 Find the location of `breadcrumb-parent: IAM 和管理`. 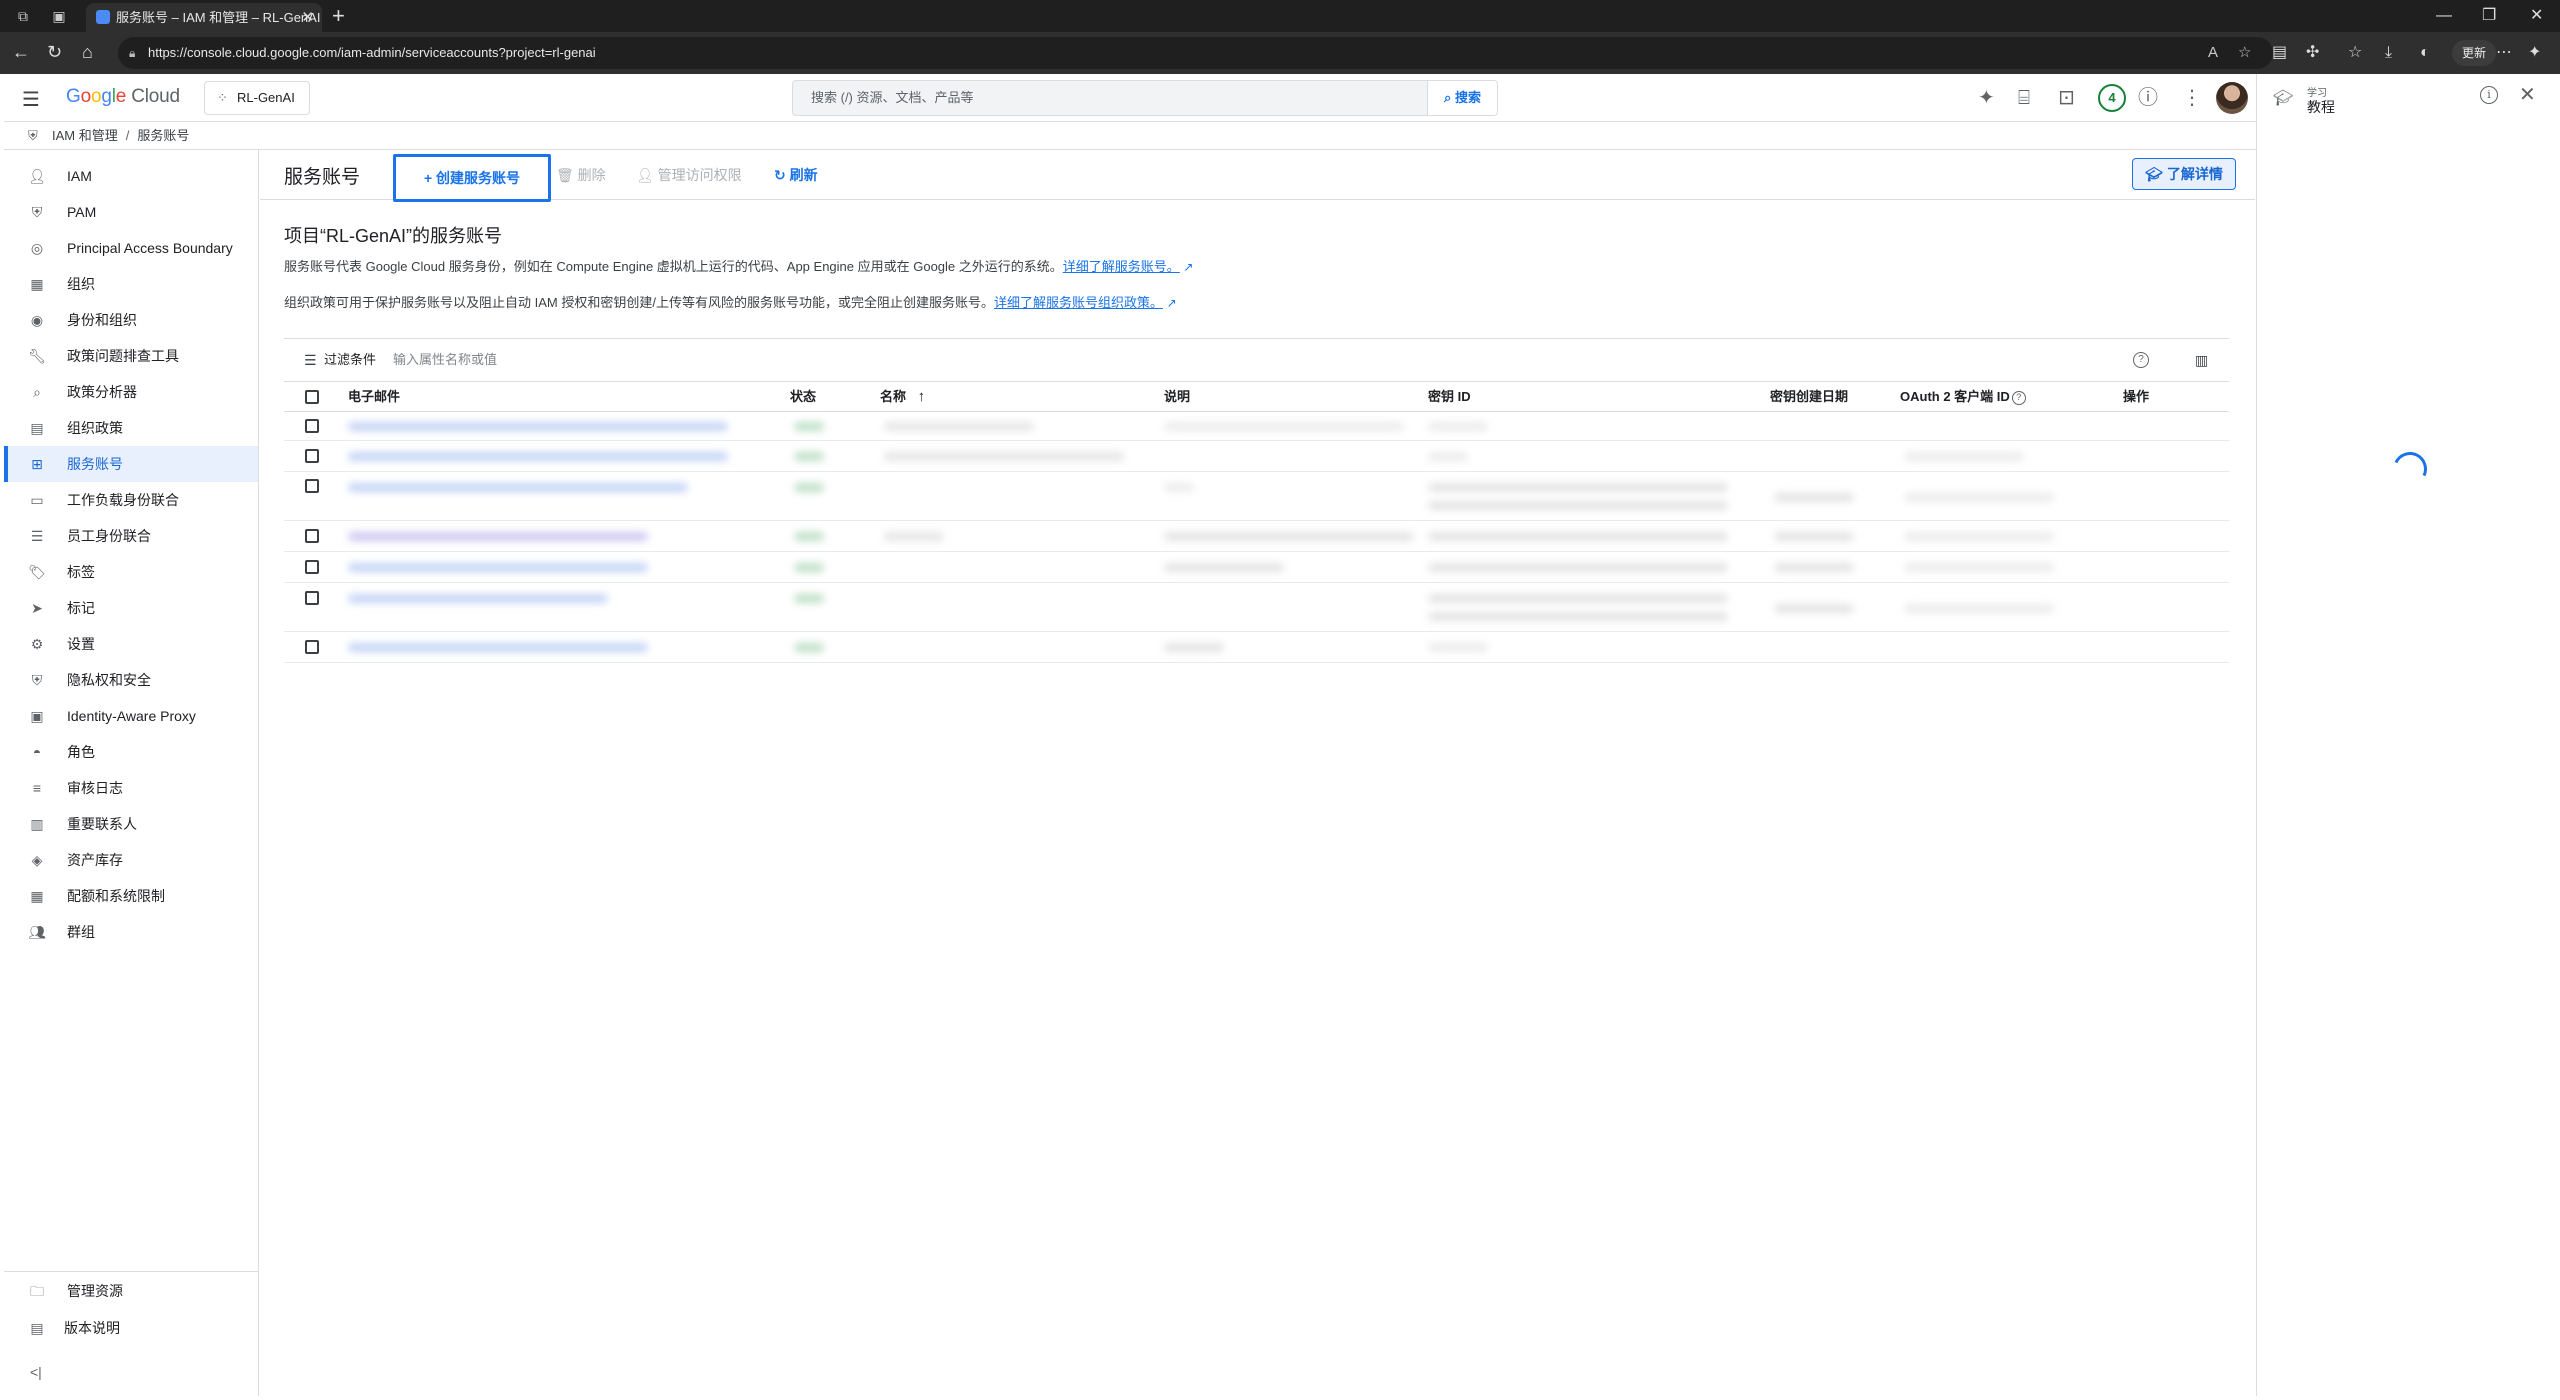

breadcrumb-parent: IAM 和管理 is located at coordinates (85, 135).